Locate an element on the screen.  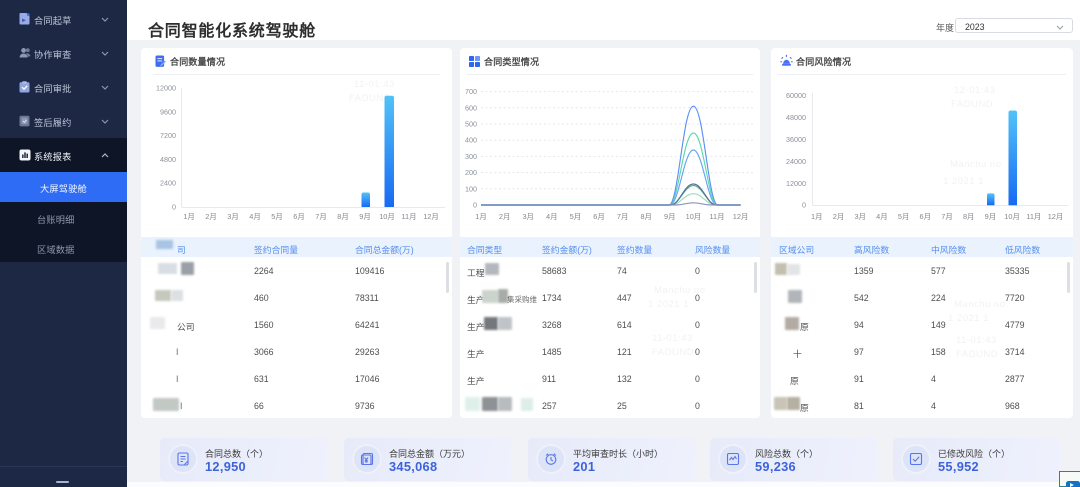
svg-text: 2400 is located at coordinates (168, 183).